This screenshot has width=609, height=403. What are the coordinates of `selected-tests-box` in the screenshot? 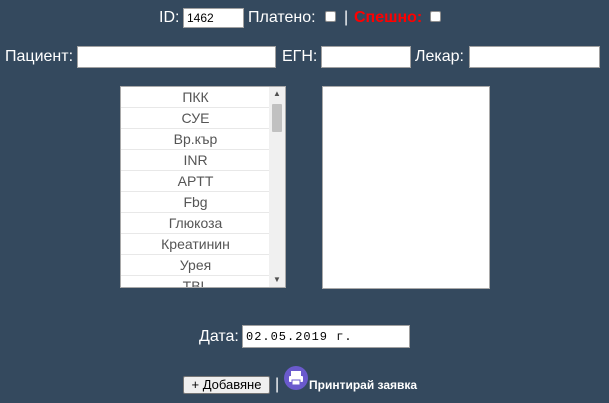 It's located at (406, 187).